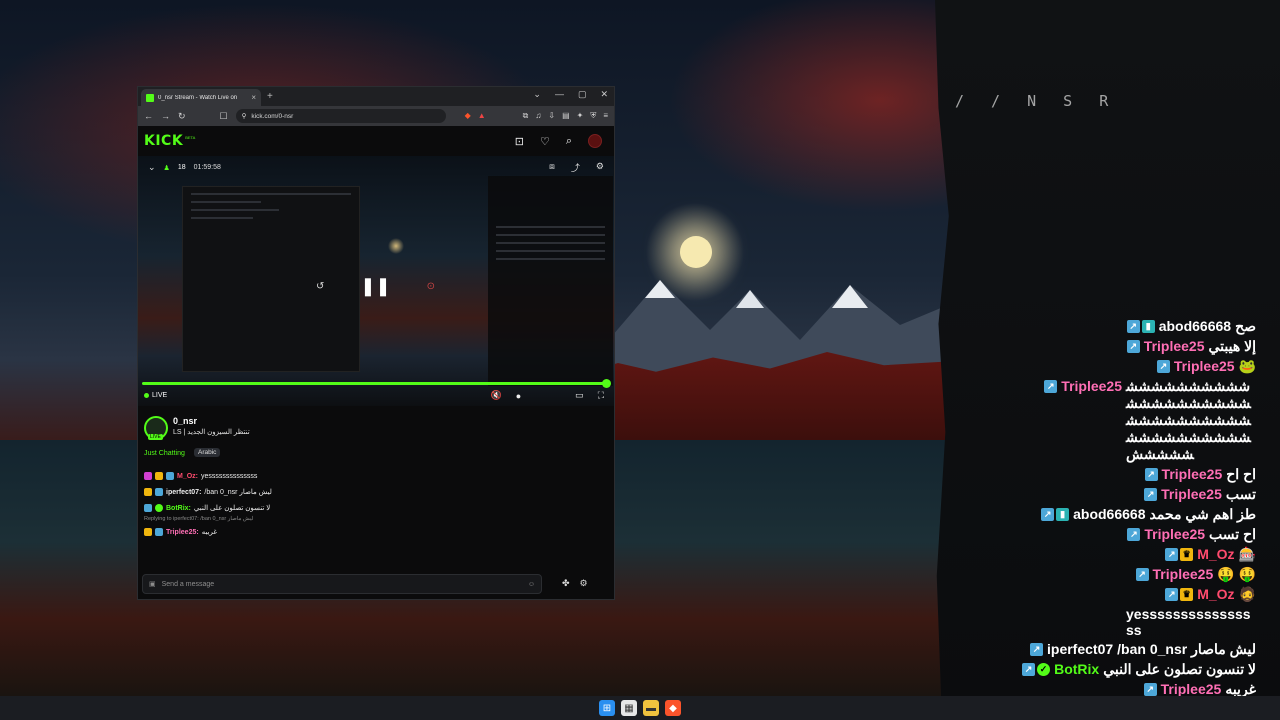  Describe the element at coordinates (270, 96) in the screenshot. I see `new-tab-button: +` at that location.